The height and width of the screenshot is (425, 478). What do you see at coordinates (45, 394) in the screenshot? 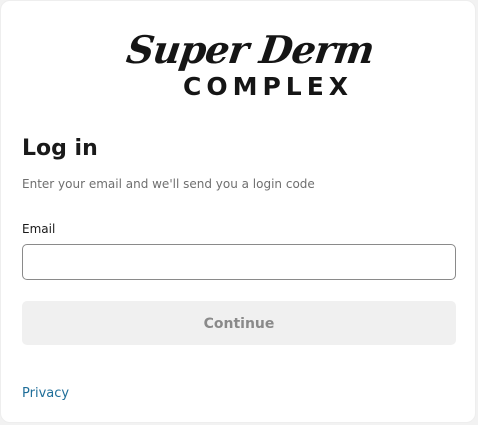
I see `privacy-link: Privacy` at bounding box center [45, 394].